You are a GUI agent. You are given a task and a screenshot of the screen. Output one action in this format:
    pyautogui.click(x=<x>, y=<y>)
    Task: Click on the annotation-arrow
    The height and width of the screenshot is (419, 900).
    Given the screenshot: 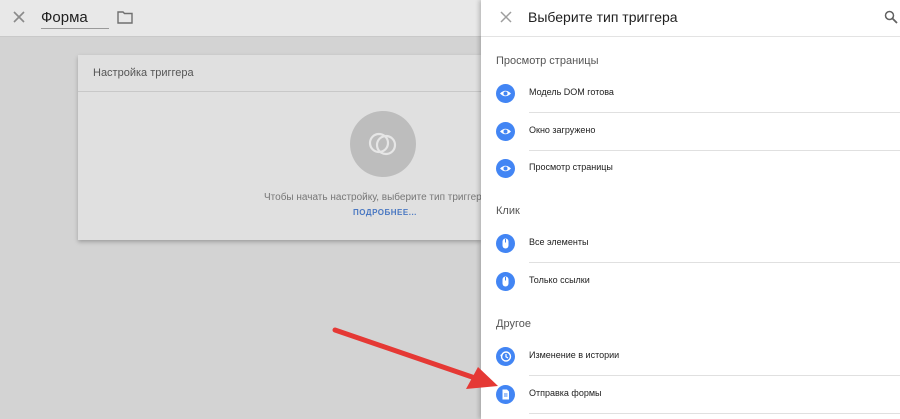 What is the action you would take?
    pyautogui.click(x=415, y=358)
    